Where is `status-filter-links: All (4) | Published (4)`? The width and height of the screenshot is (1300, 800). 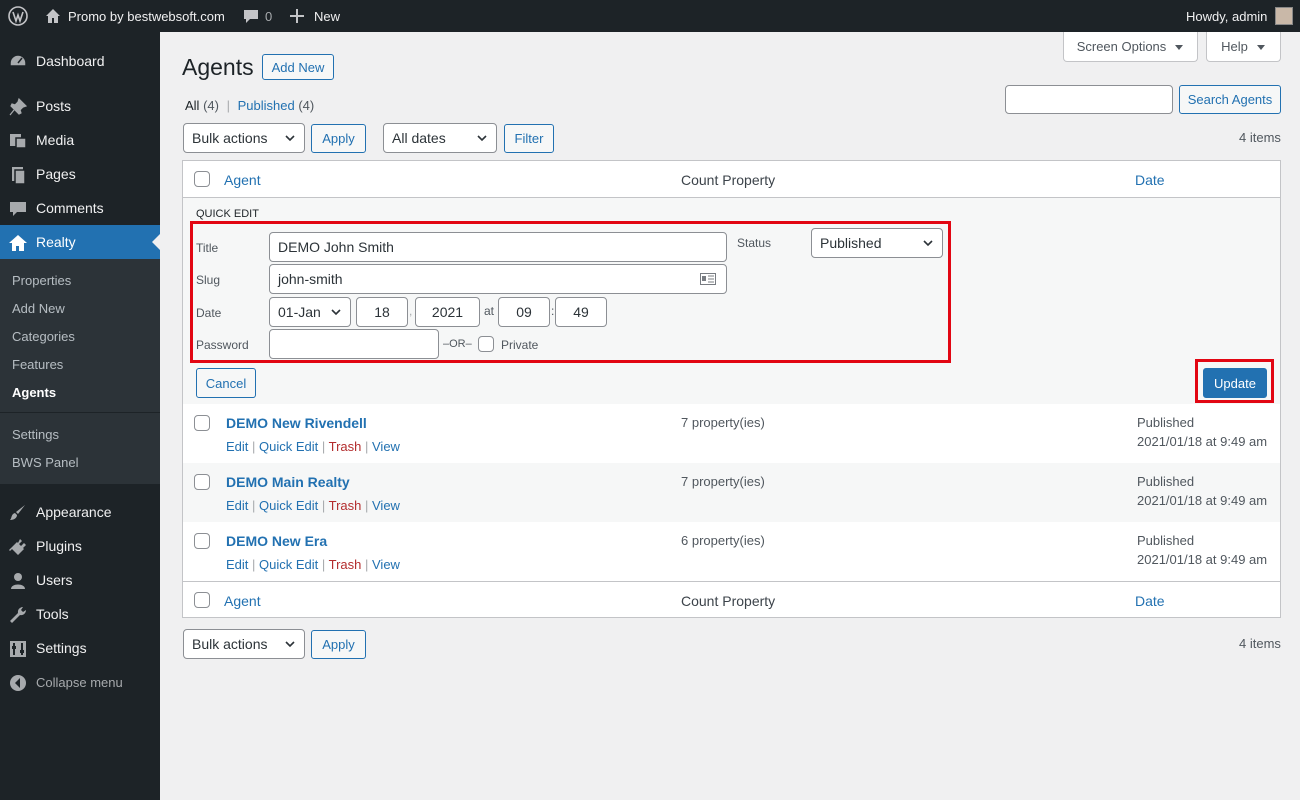
status-filter-links: All (4) | Published (4) is located at coordinates (249, 105).